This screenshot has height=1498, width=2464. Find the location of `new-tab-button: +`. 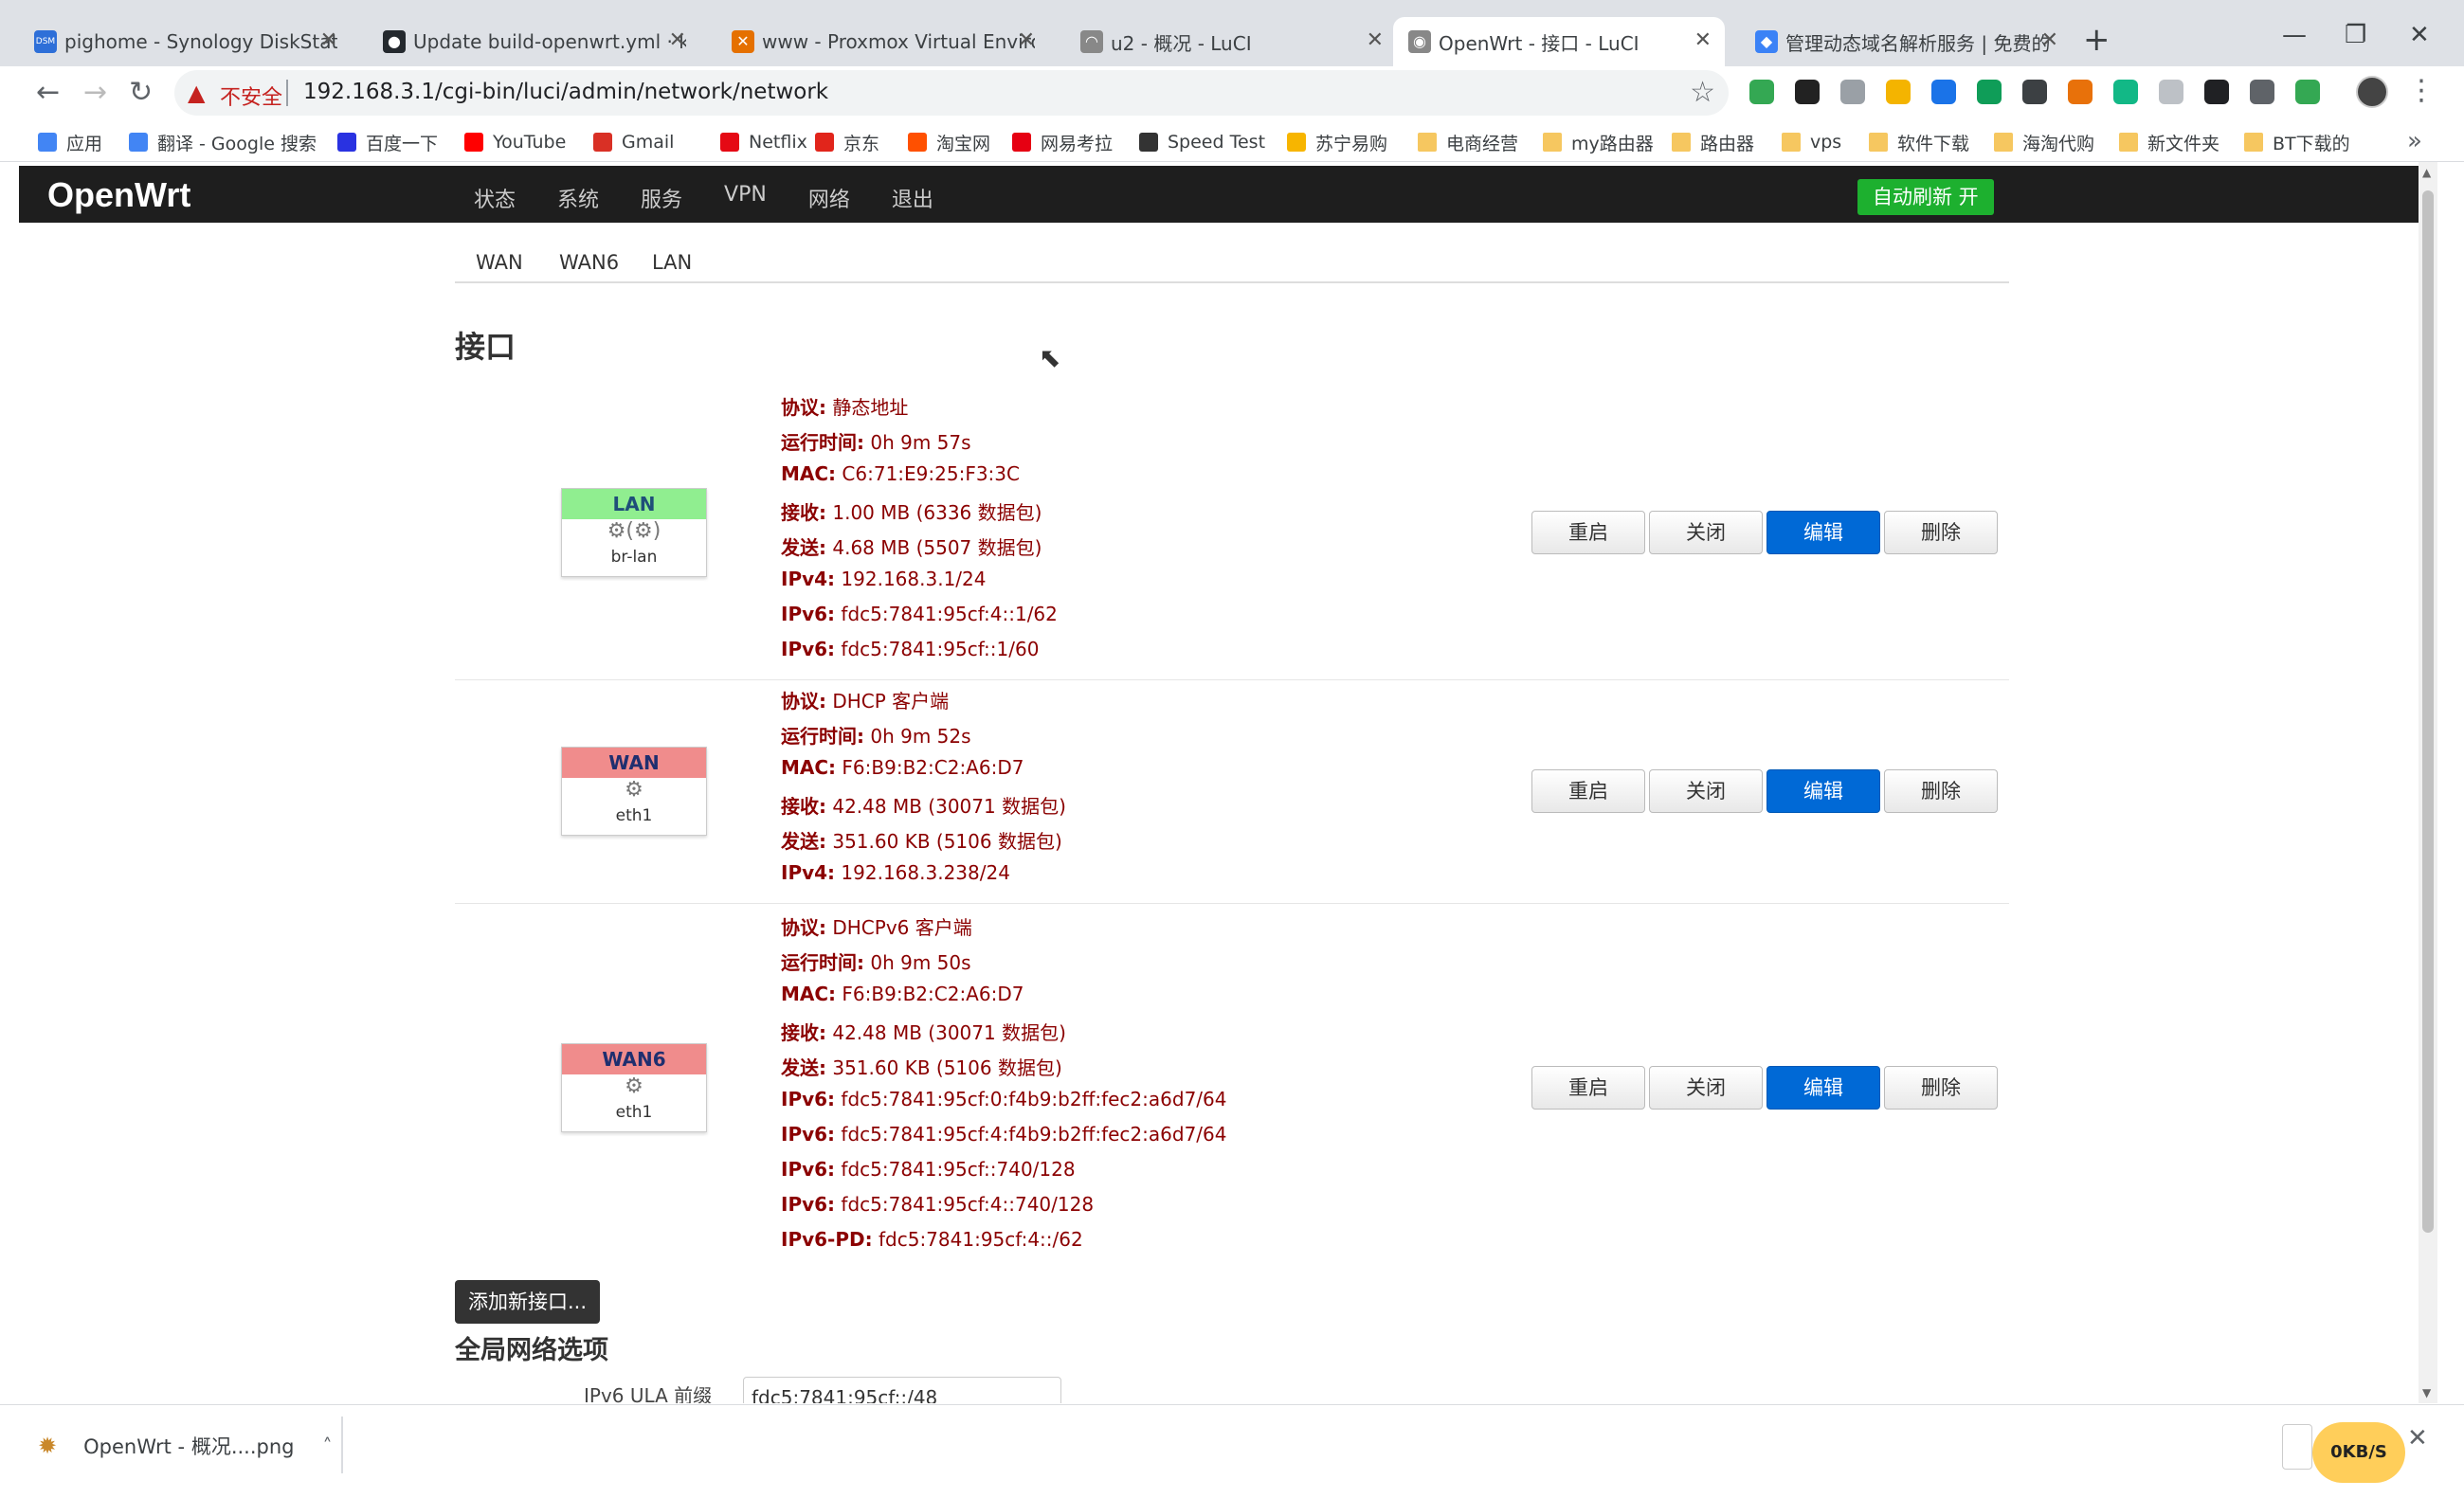

new-tab-button: + is located at coordinates (2097, 40).